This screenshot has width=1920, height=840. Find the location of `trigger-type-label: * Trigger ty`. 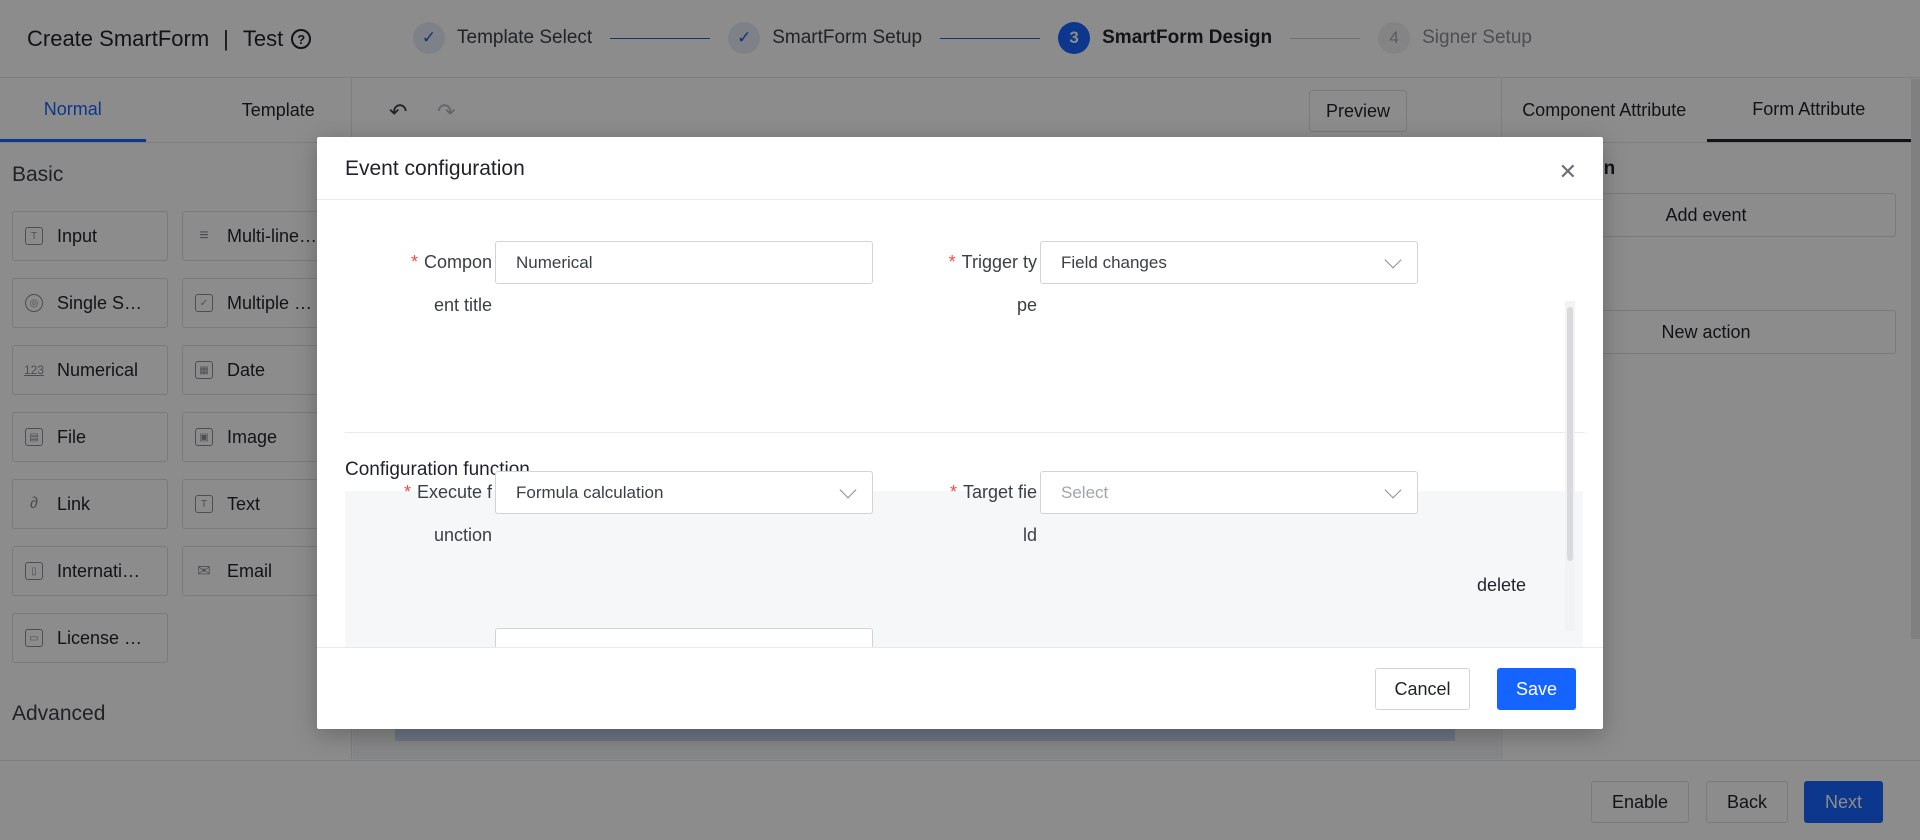

trigger-type-label: * Trigger ty is located at coordinates (992, 262).